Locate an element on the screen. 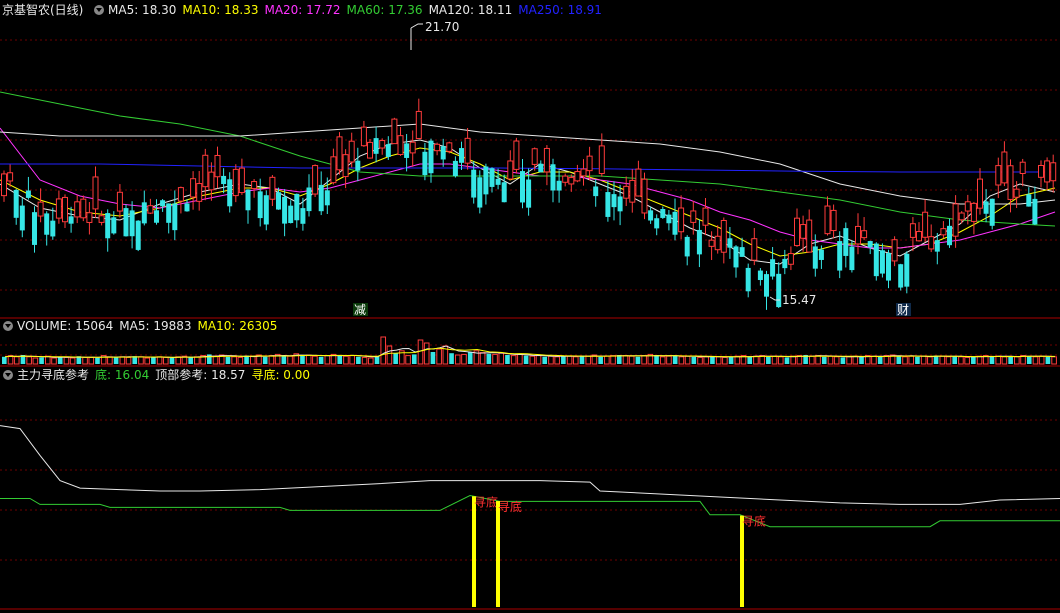  event-marker-jian: 减 is located at coordinates (360, 310).